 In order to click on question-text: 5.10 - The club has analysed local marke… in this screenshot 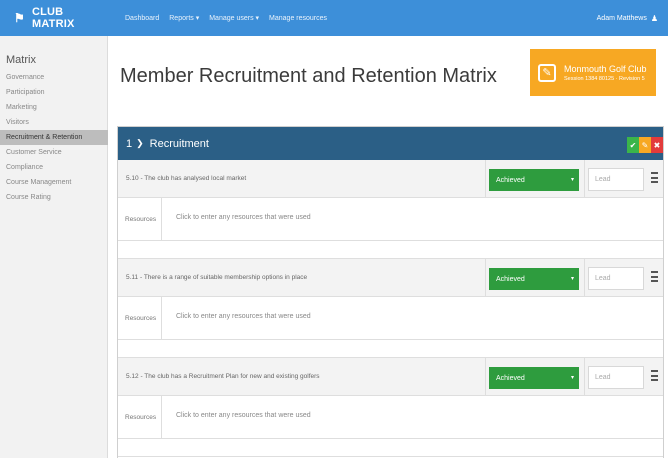, I will do `click(186, 178)`.